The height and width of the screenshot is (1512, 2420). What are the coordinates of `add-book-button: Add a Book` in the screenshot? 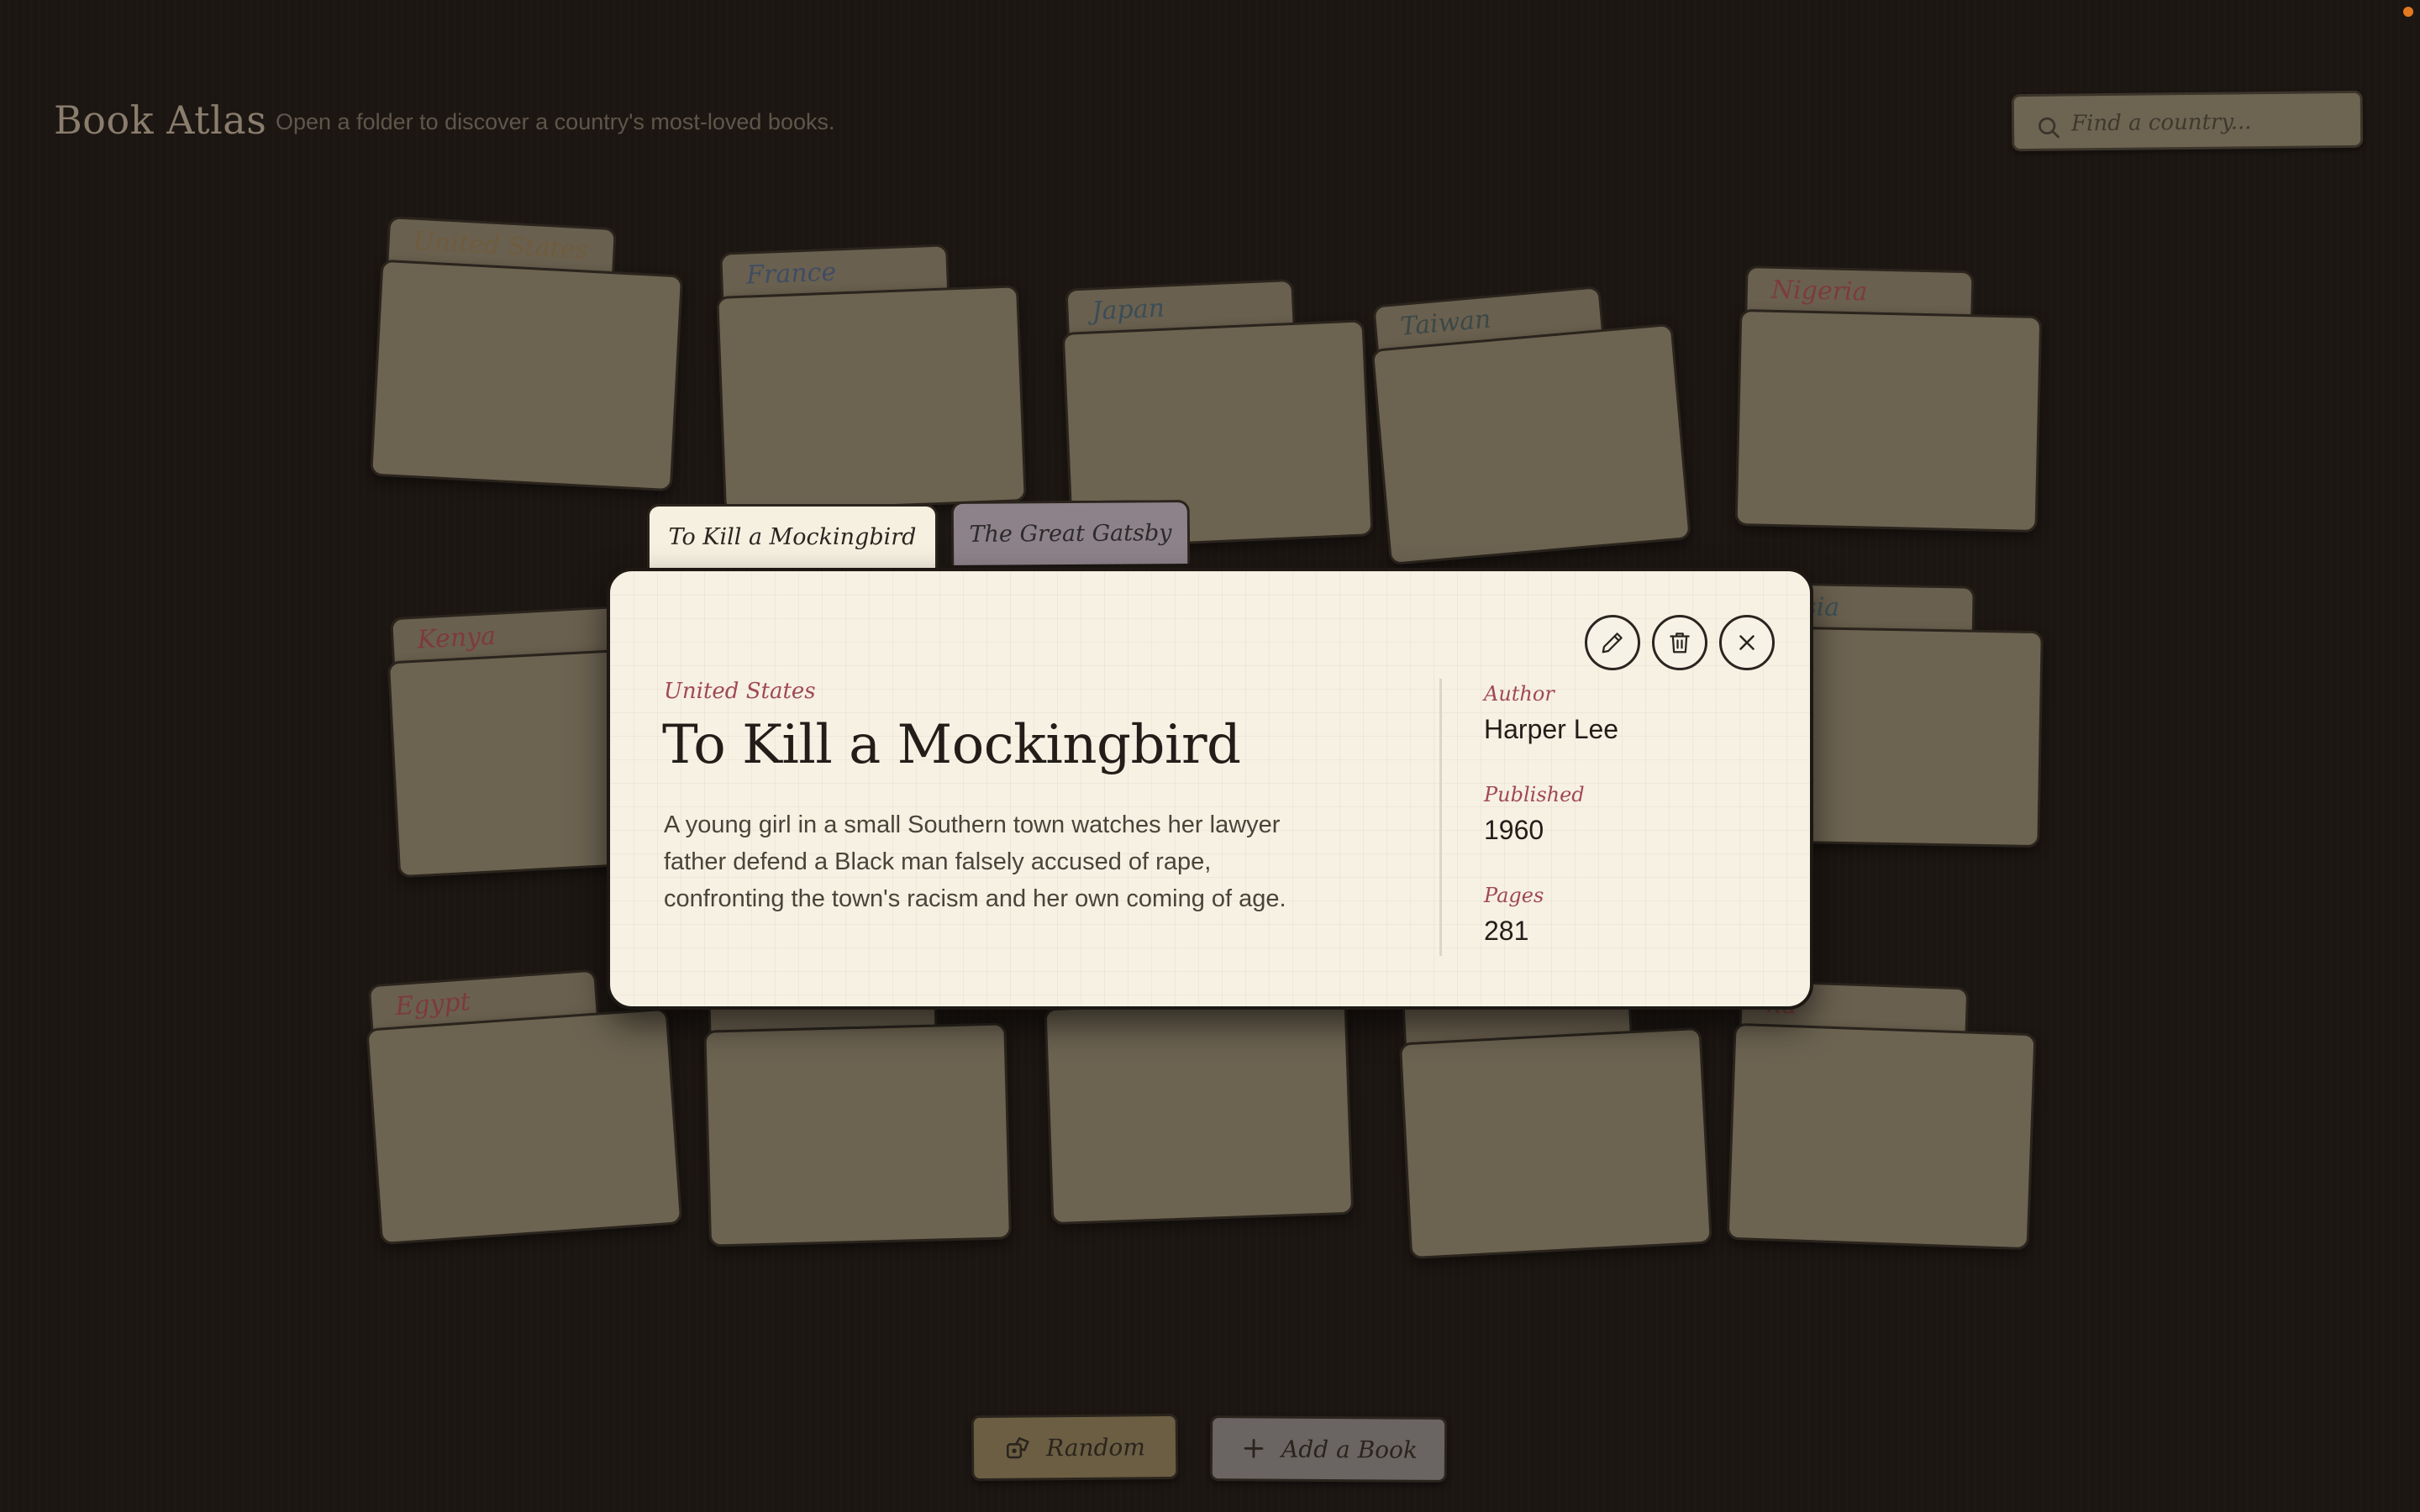 It's located at (1328, 1449).